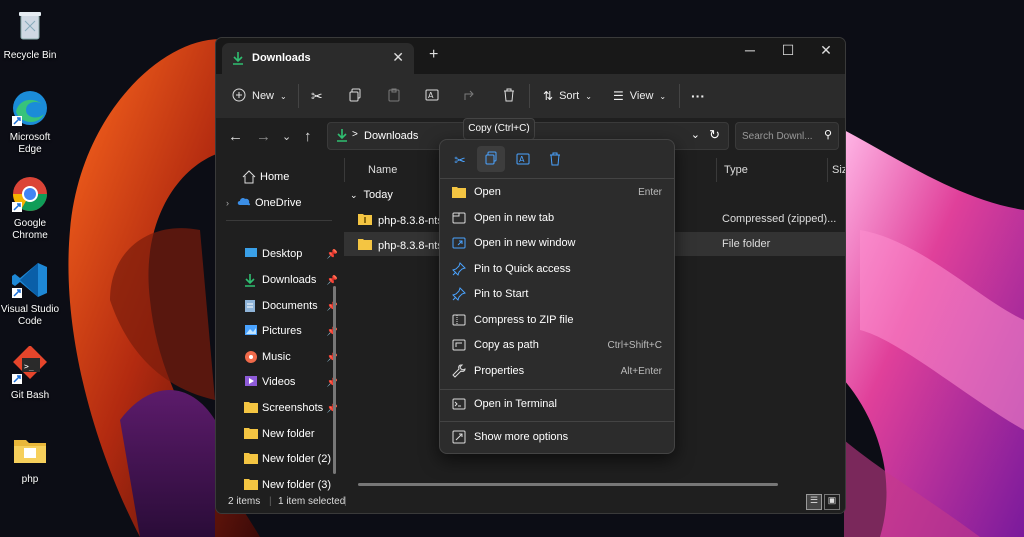  I want to click on more-icon: ···, so click(698, 96).